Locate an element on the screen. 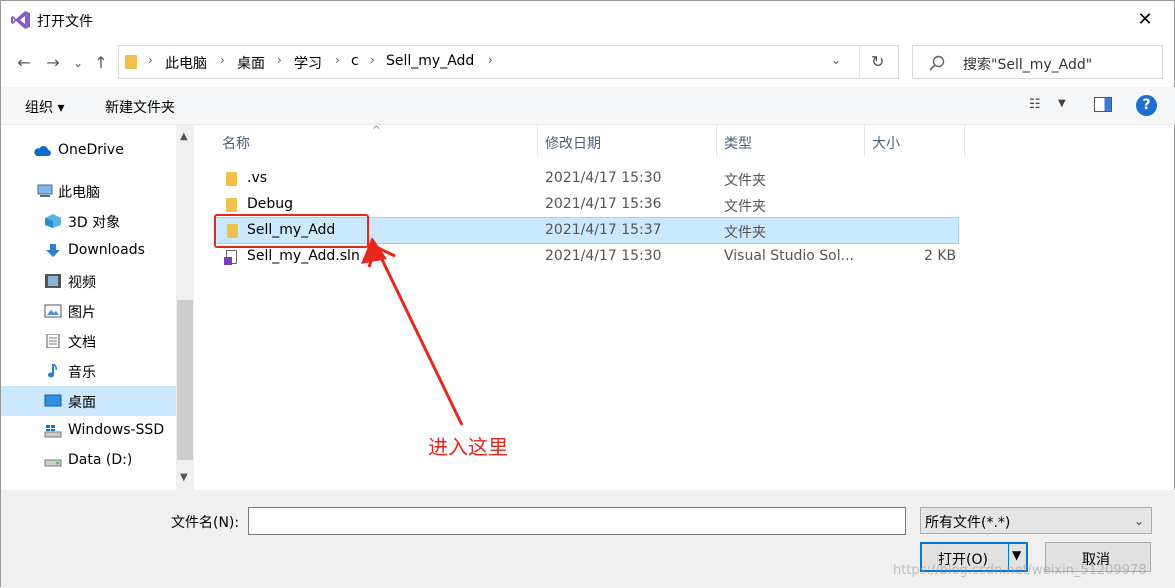  file-type-select: 所有文件(*.*) ⌄ is located at coordinates (1036, 520).